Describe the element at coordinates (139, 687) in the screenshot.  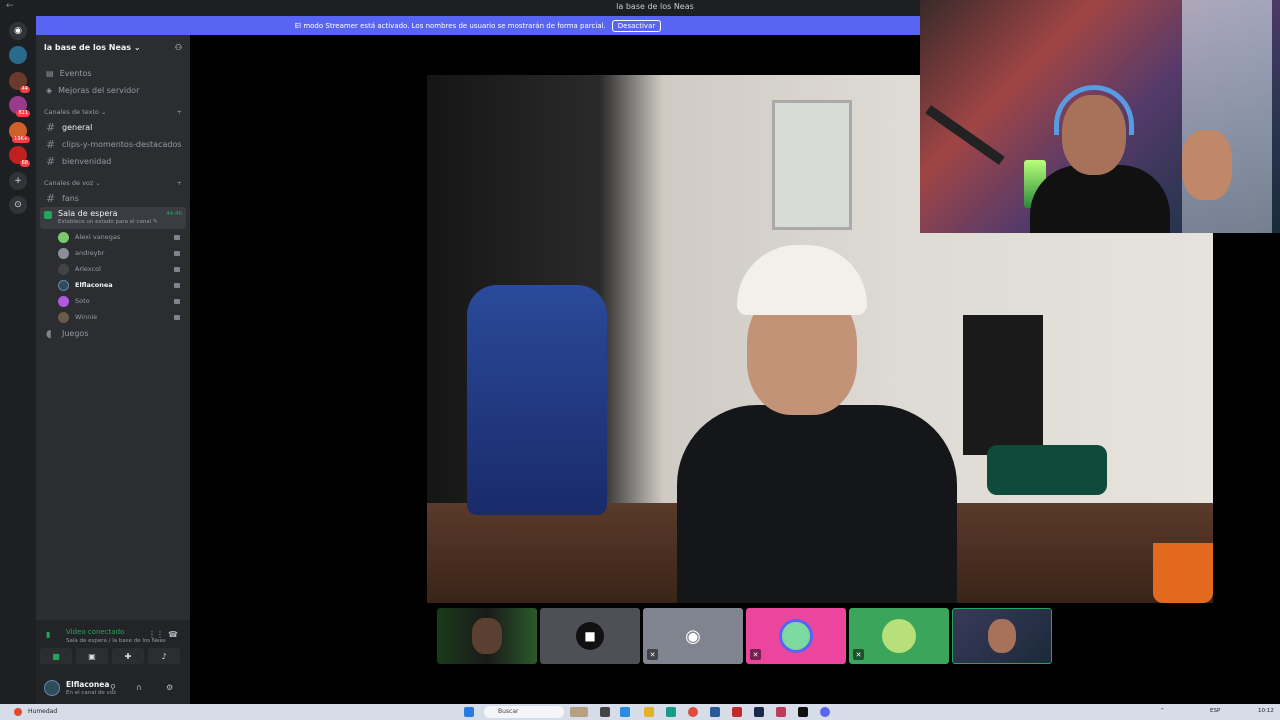
I see `headphones-icon: ∩` at that location.